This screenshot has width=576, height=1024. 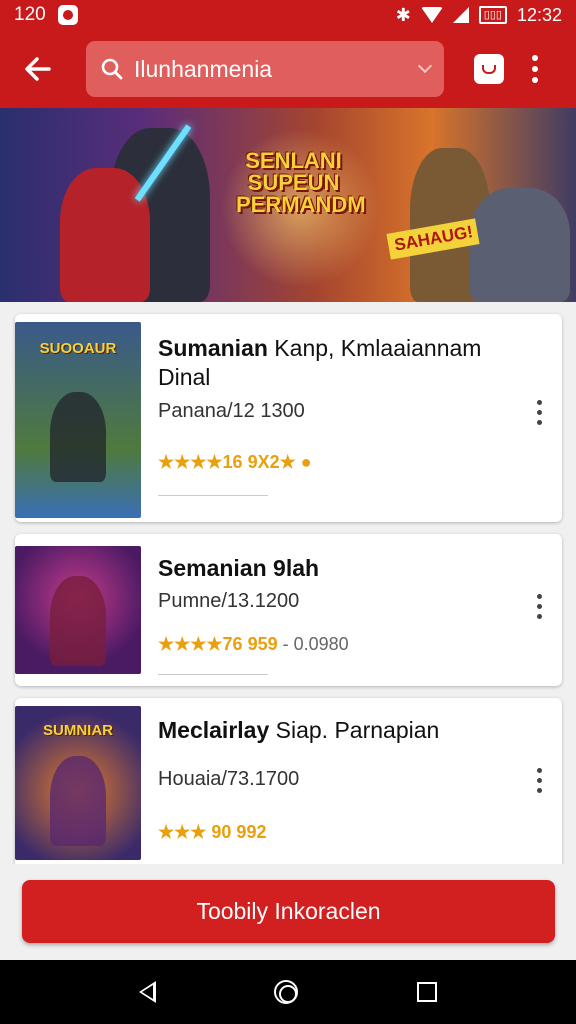 I want to click on nav-recents-icon, so click(x=426, y=992).